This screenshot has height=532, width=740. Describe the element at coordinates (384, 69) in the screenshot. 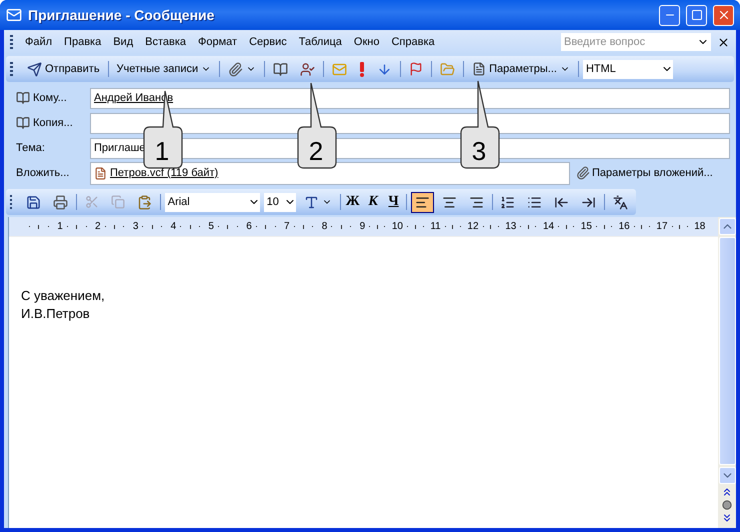

I see `arrow-down-icon` at that location.